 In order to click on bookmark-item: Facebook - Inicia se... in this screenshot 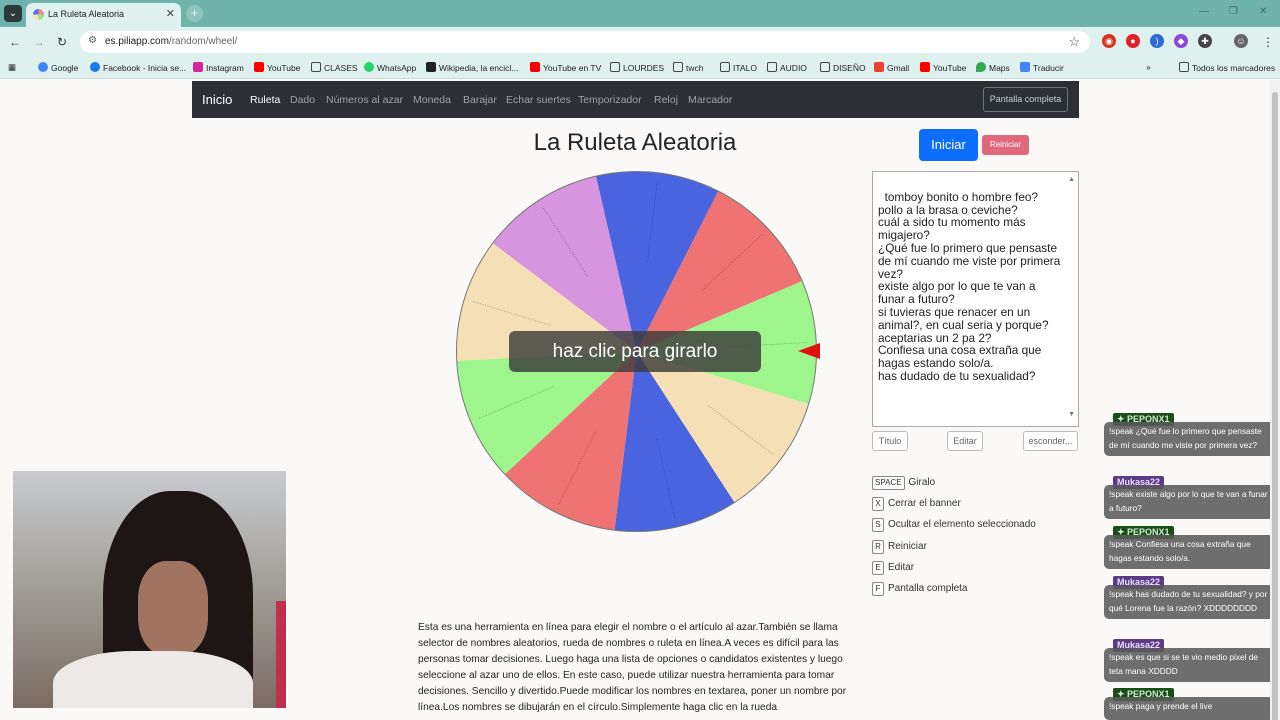, I will do `click(138, 67)`.